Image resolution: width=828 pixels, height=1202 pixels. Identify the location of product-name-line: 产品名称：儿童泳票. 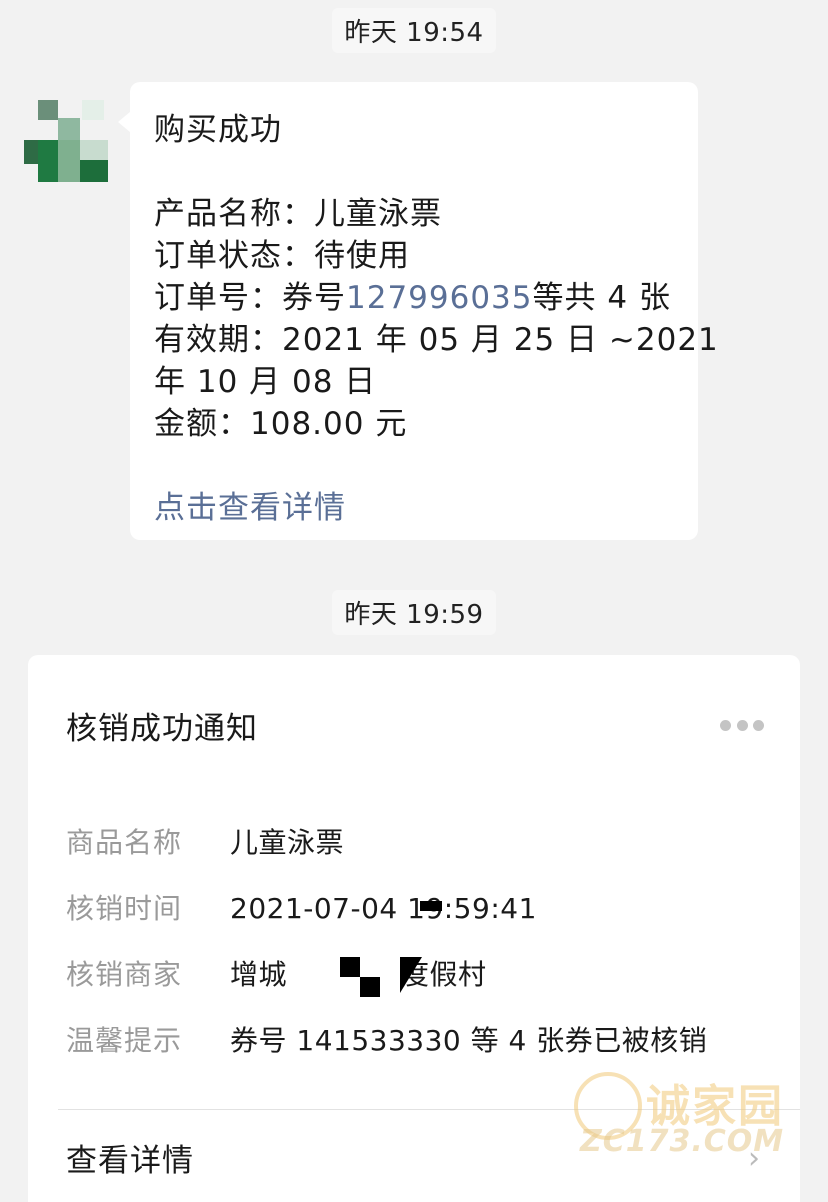
(298, 214).